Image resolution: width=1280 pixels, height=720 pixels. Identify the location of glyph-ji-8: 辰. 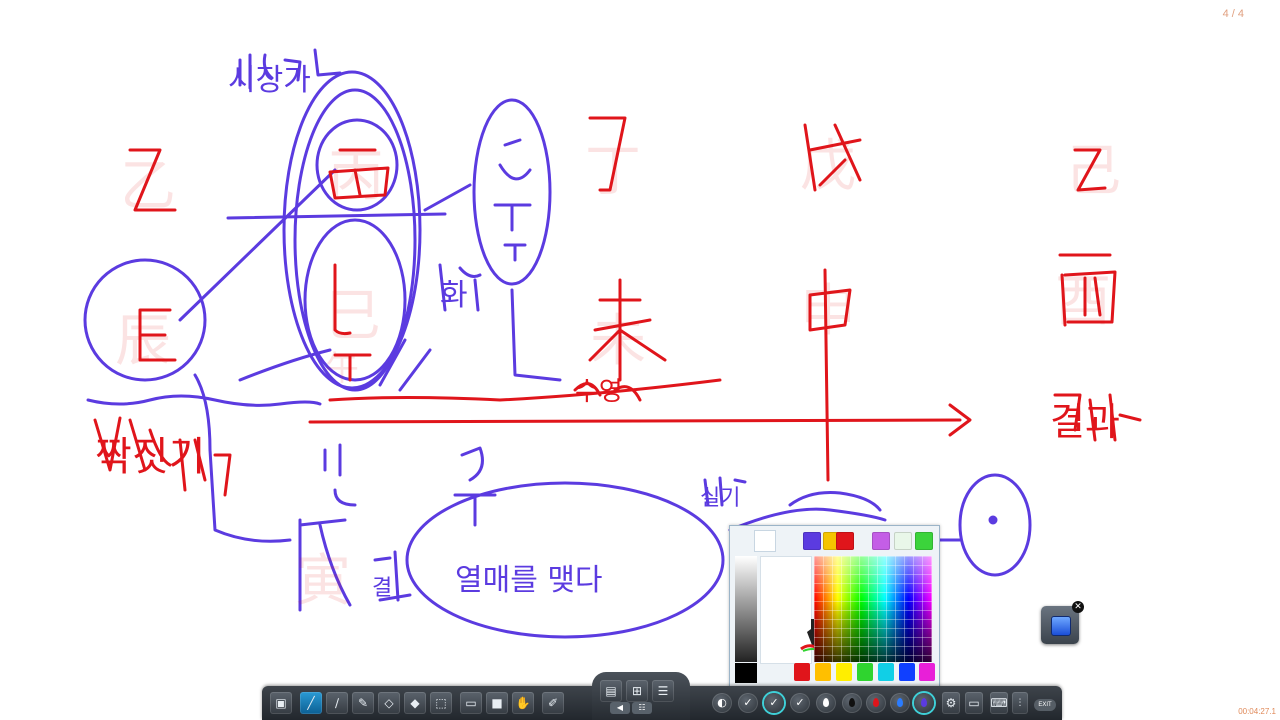
(143, 341).